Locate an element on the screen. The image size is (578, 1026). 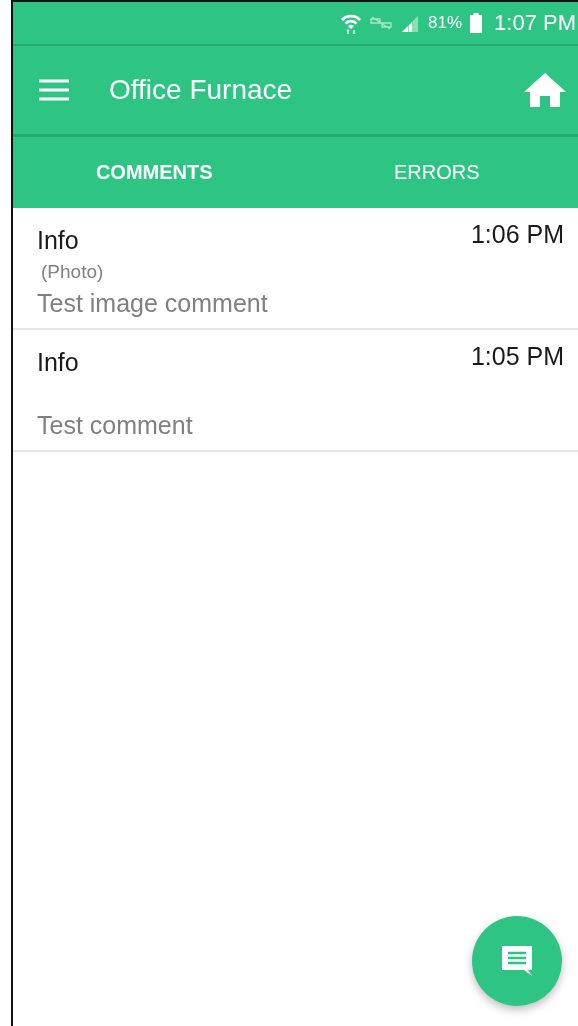
menu-icon is located at coordinates (54, 90).